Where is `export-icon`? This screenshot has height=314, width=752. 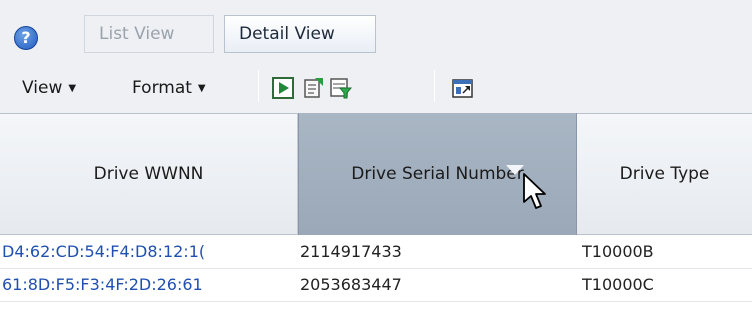 export-icon is located at coordinates (313, 88).